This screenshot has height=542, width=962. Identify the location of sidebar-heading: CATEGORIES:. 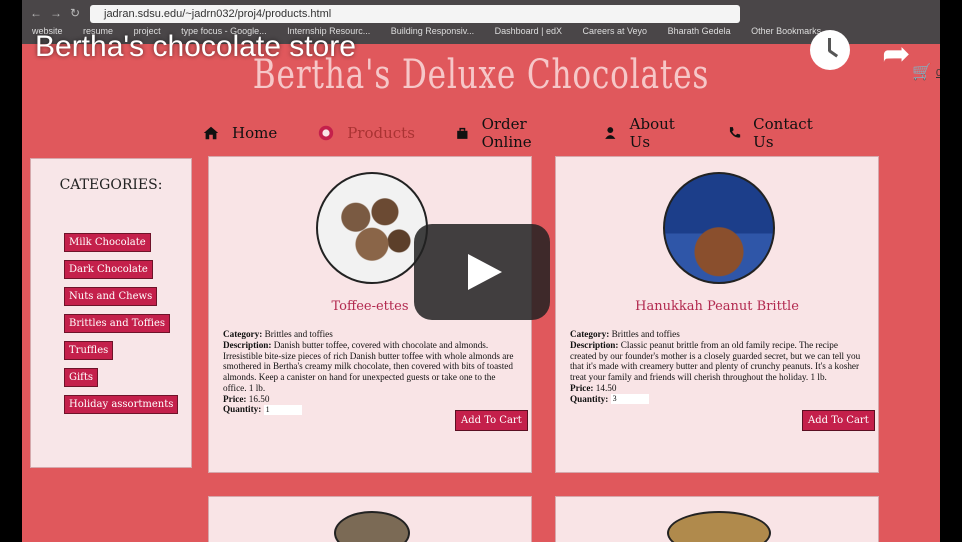
(111, 185).